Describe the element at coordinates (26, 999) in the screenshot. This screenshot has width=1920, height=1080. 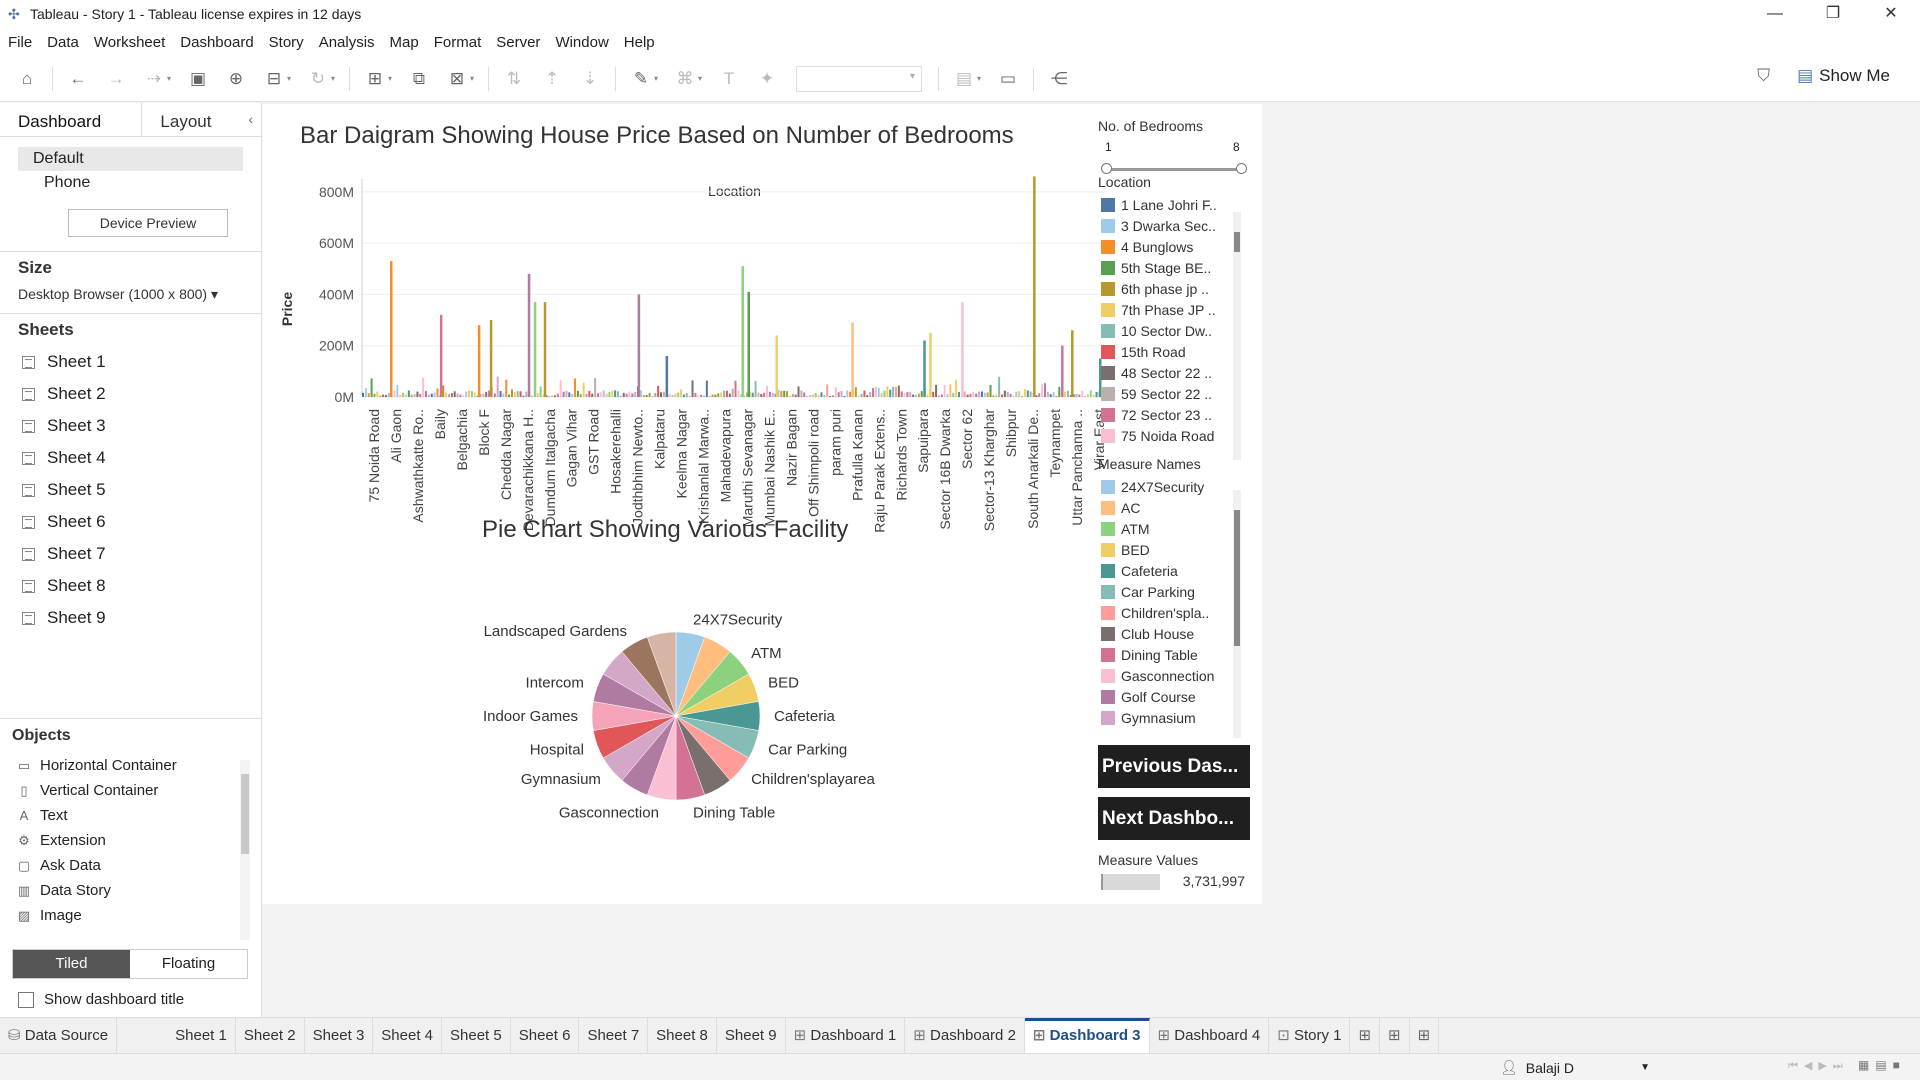
I see `checkbox-icon` at that location.